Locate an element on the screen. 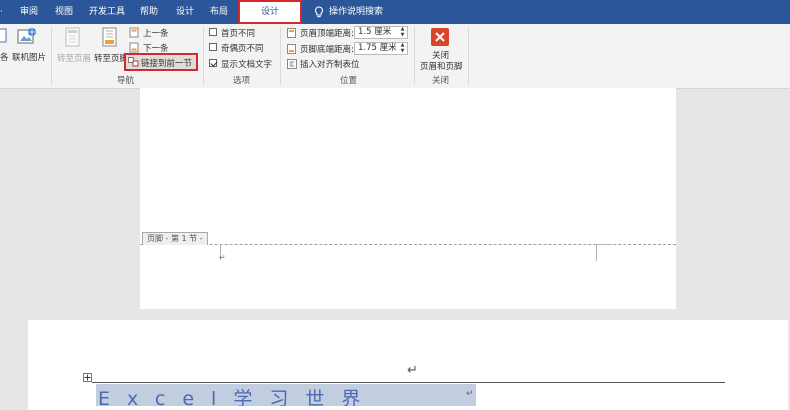 Image resolution: width=790 pixels, height=410 pixels. table-move-handle is located at coordinates (87, 377).